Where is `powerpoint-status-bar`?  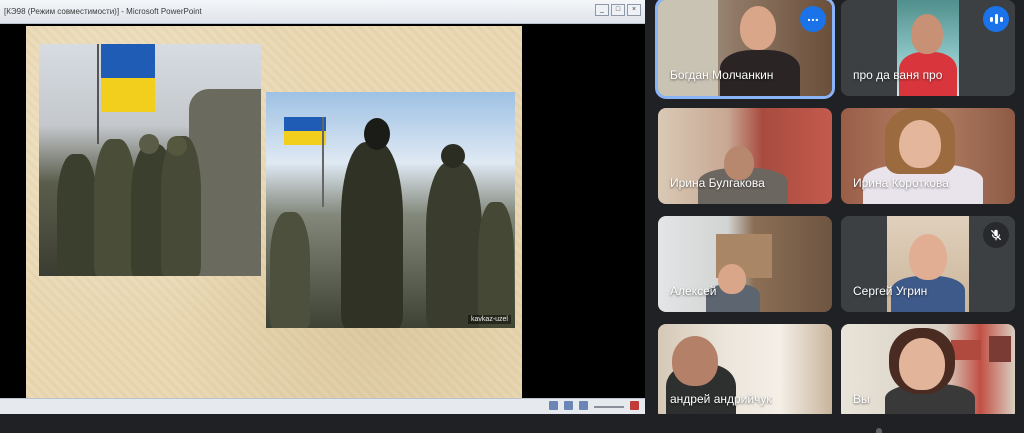 powerpoint-status-bar is located at coordinates (322, 406).